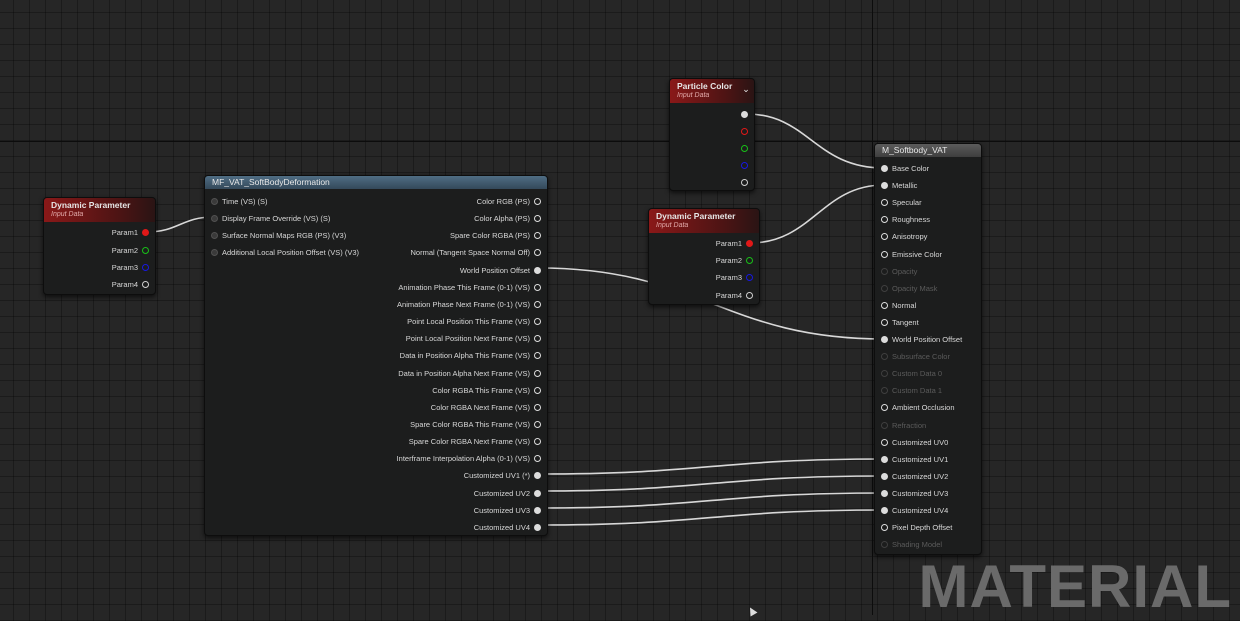 This screenshot has width=1240, height=621. Describe the element at coordinates (905, 168) in the screenshot. I see `material-input-pin: Base Color` at that location.